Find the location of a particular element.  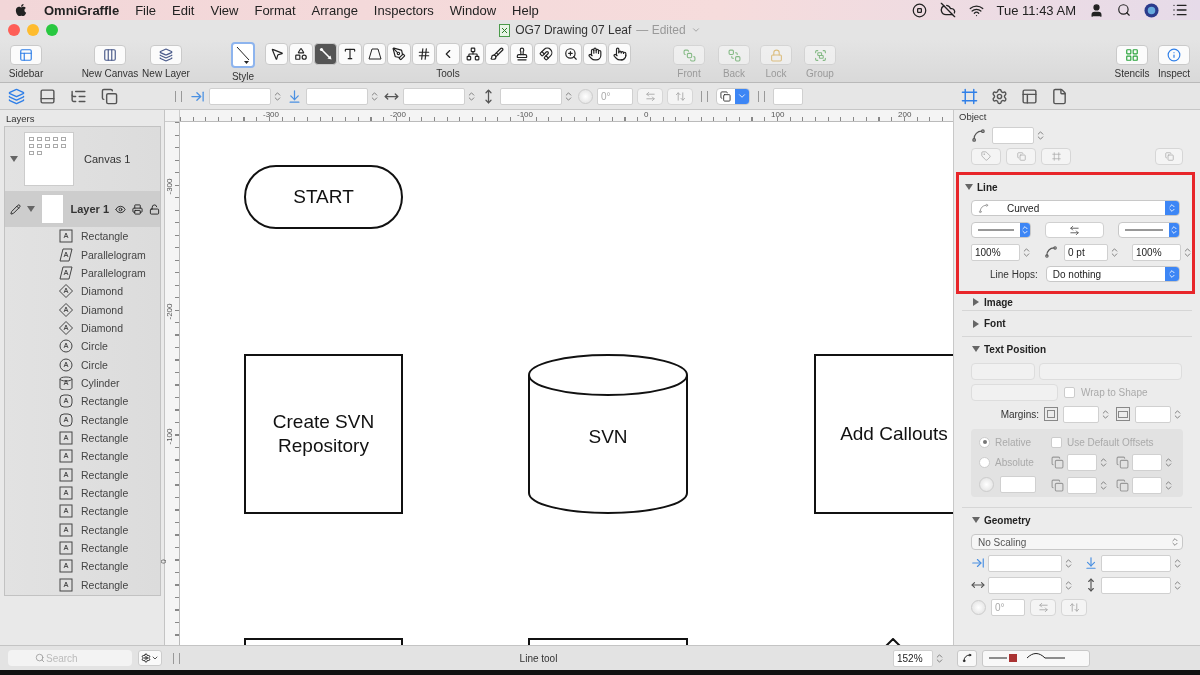

sidebar-button is located at coordinates (26, 55).